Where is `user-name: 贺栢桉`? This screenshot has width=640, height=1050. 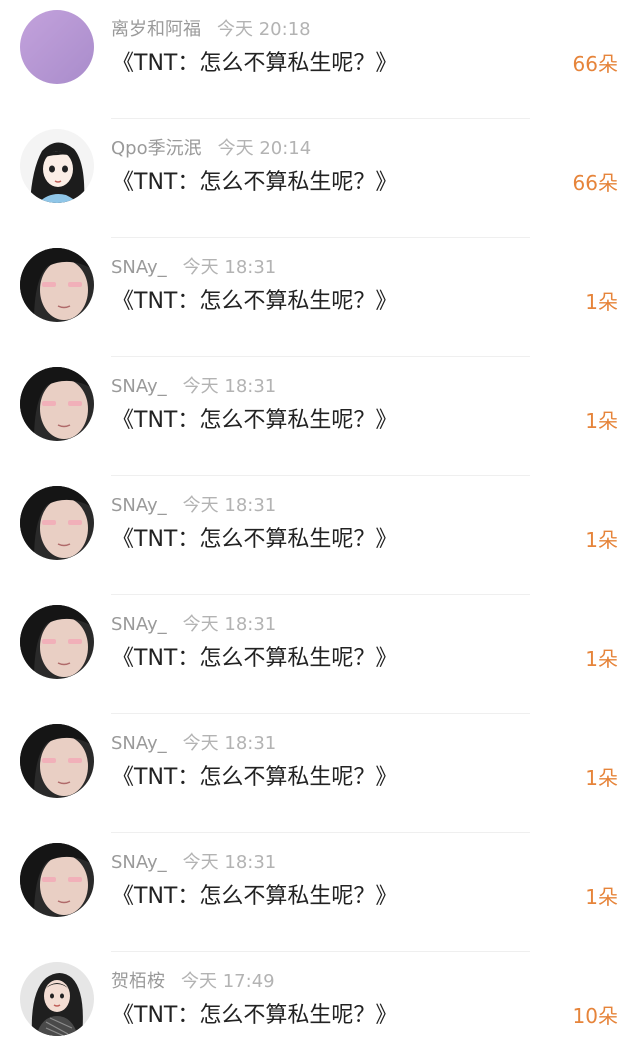 user-name: 贺栢桉 is located at coordinates (138, 981).